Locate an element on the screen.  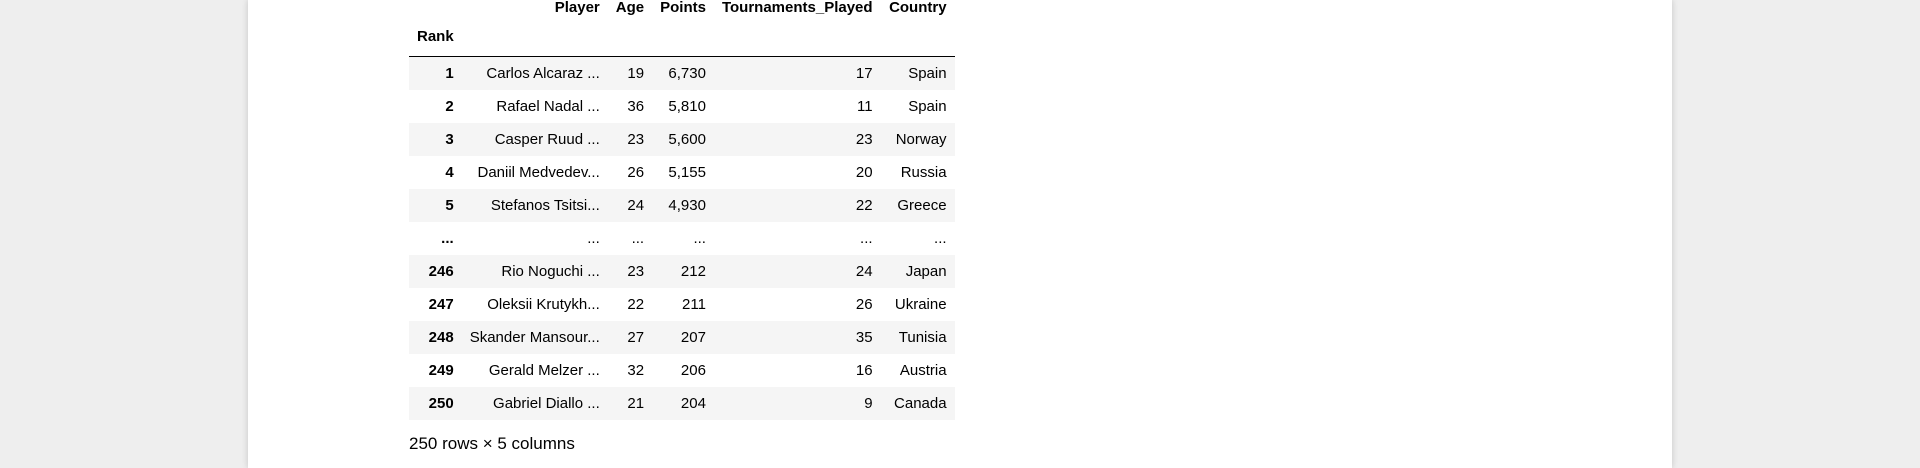
cell-age: 27 is located at coordinates (636, 337).